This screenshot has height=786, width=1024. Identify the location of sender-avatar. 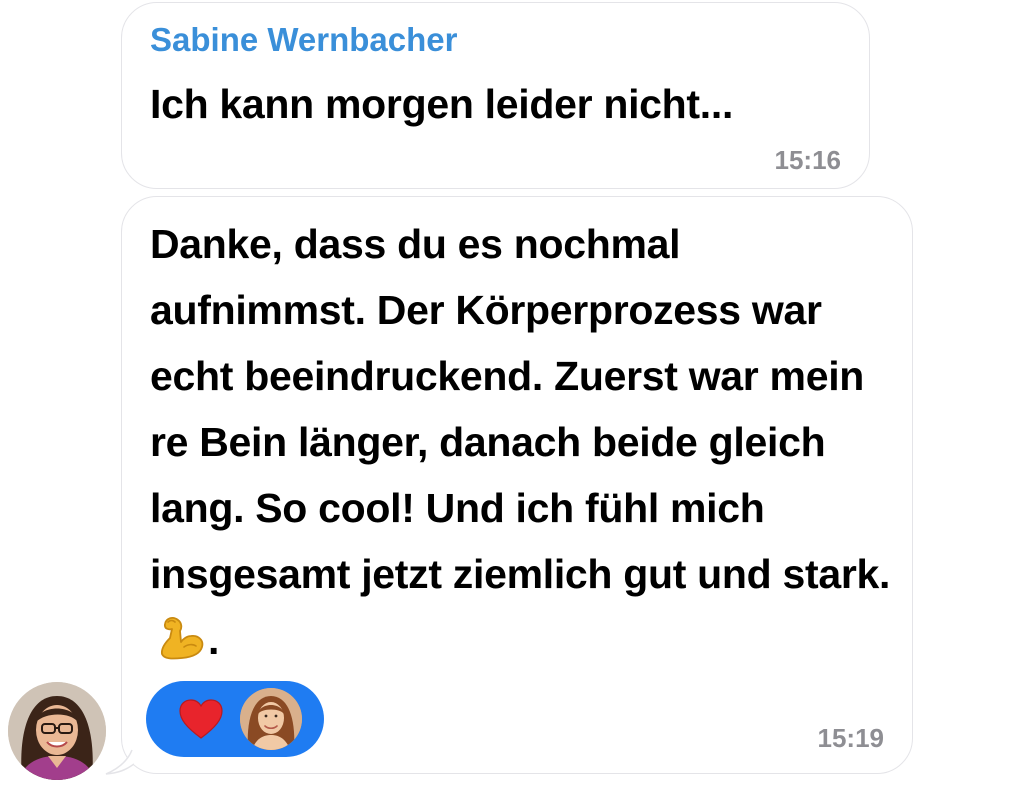
(57, 731).